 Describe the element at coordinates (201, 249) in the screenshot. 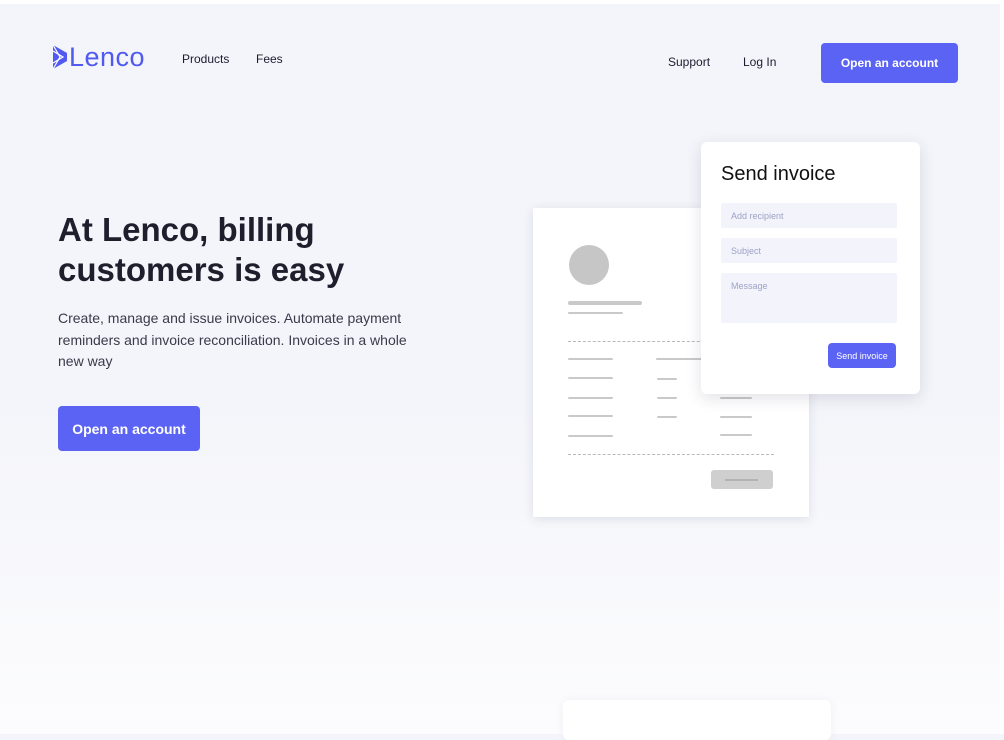

I see `hero-title: At Lenco, billing customers is easy` at that location.